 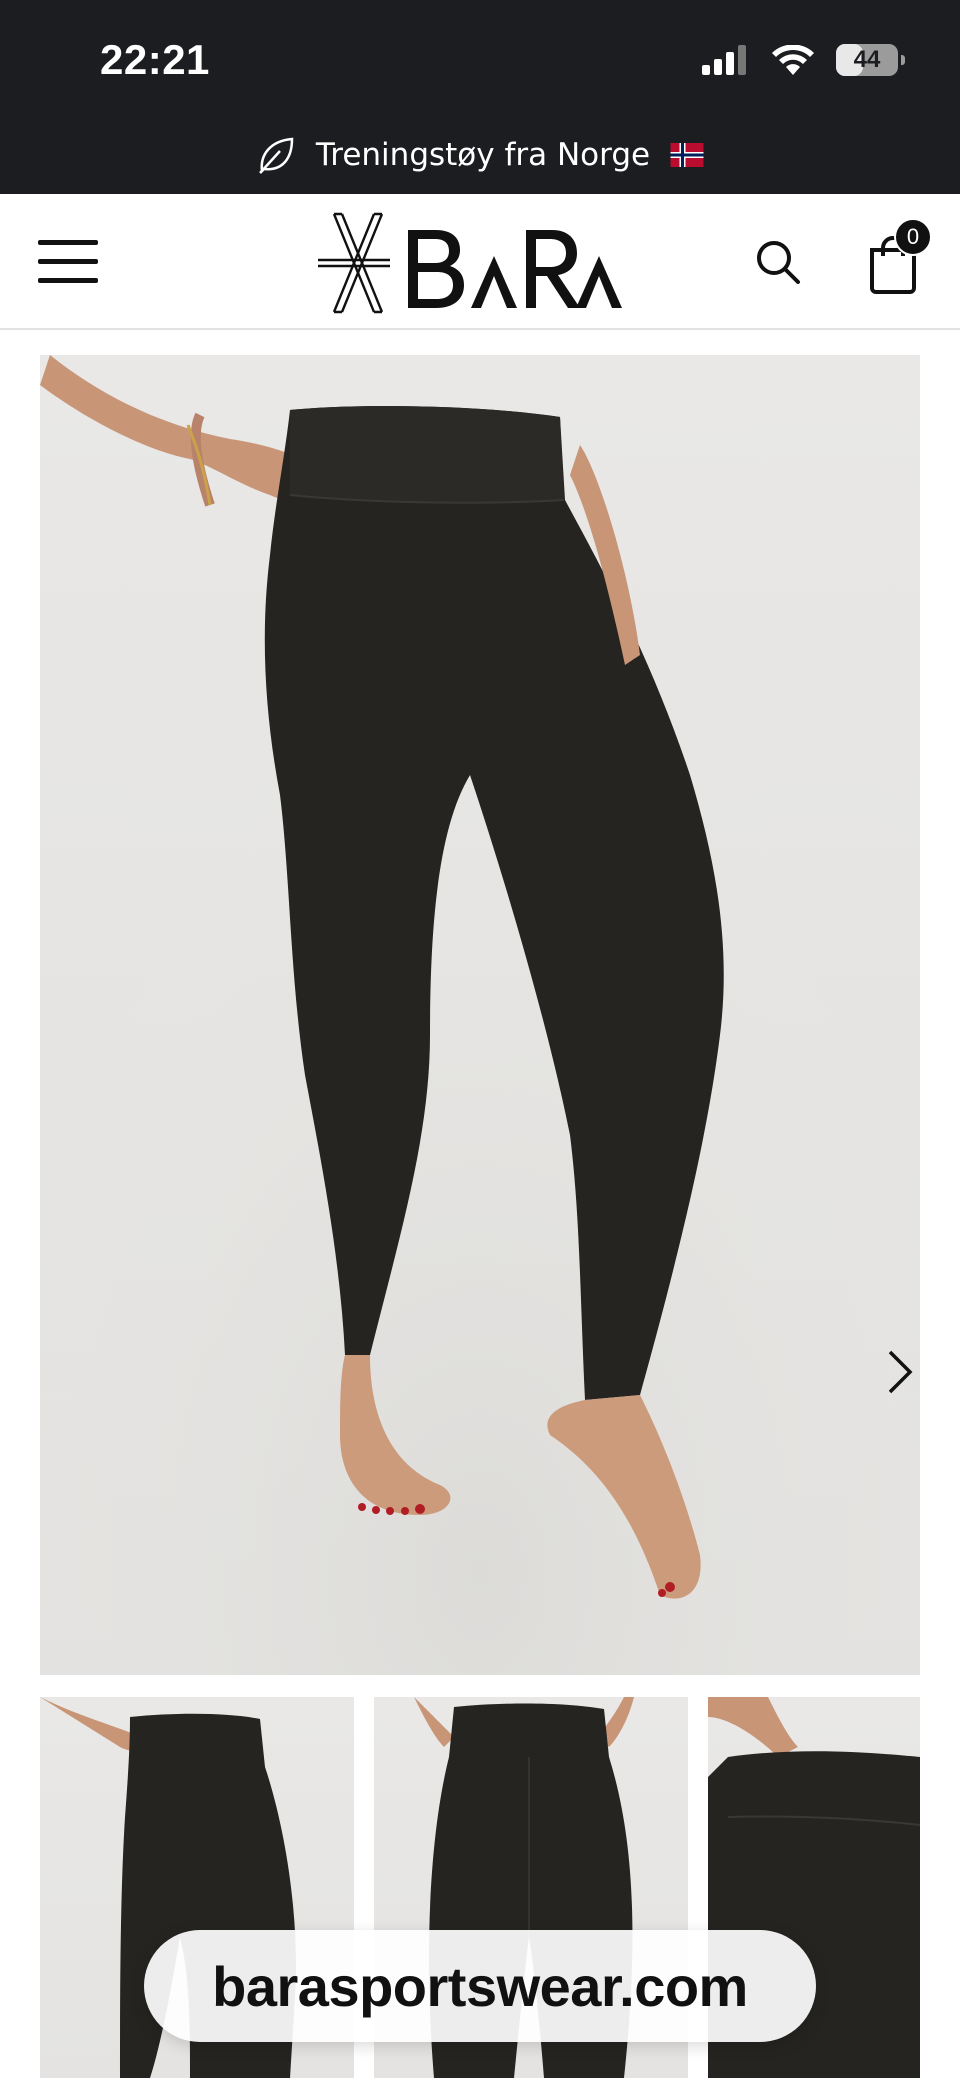 I want to click on battery-percent: 44, so click(x=867, y=59).